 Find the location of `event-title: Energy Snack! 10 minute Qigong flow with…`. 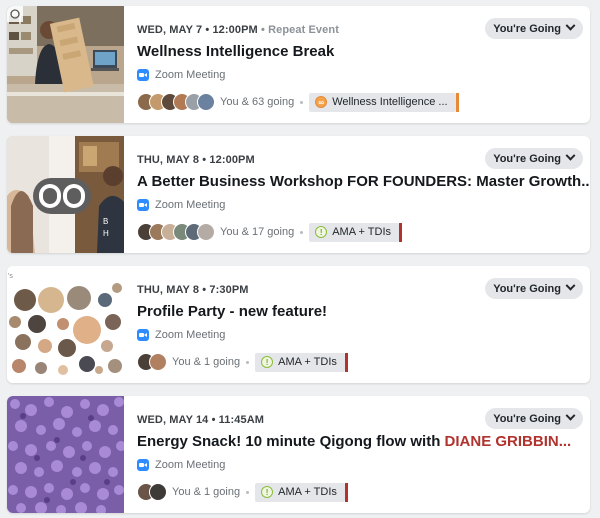

event-title: Energy Snack! 10 minute Qigong flow with… is located at coordinates (354, 441).